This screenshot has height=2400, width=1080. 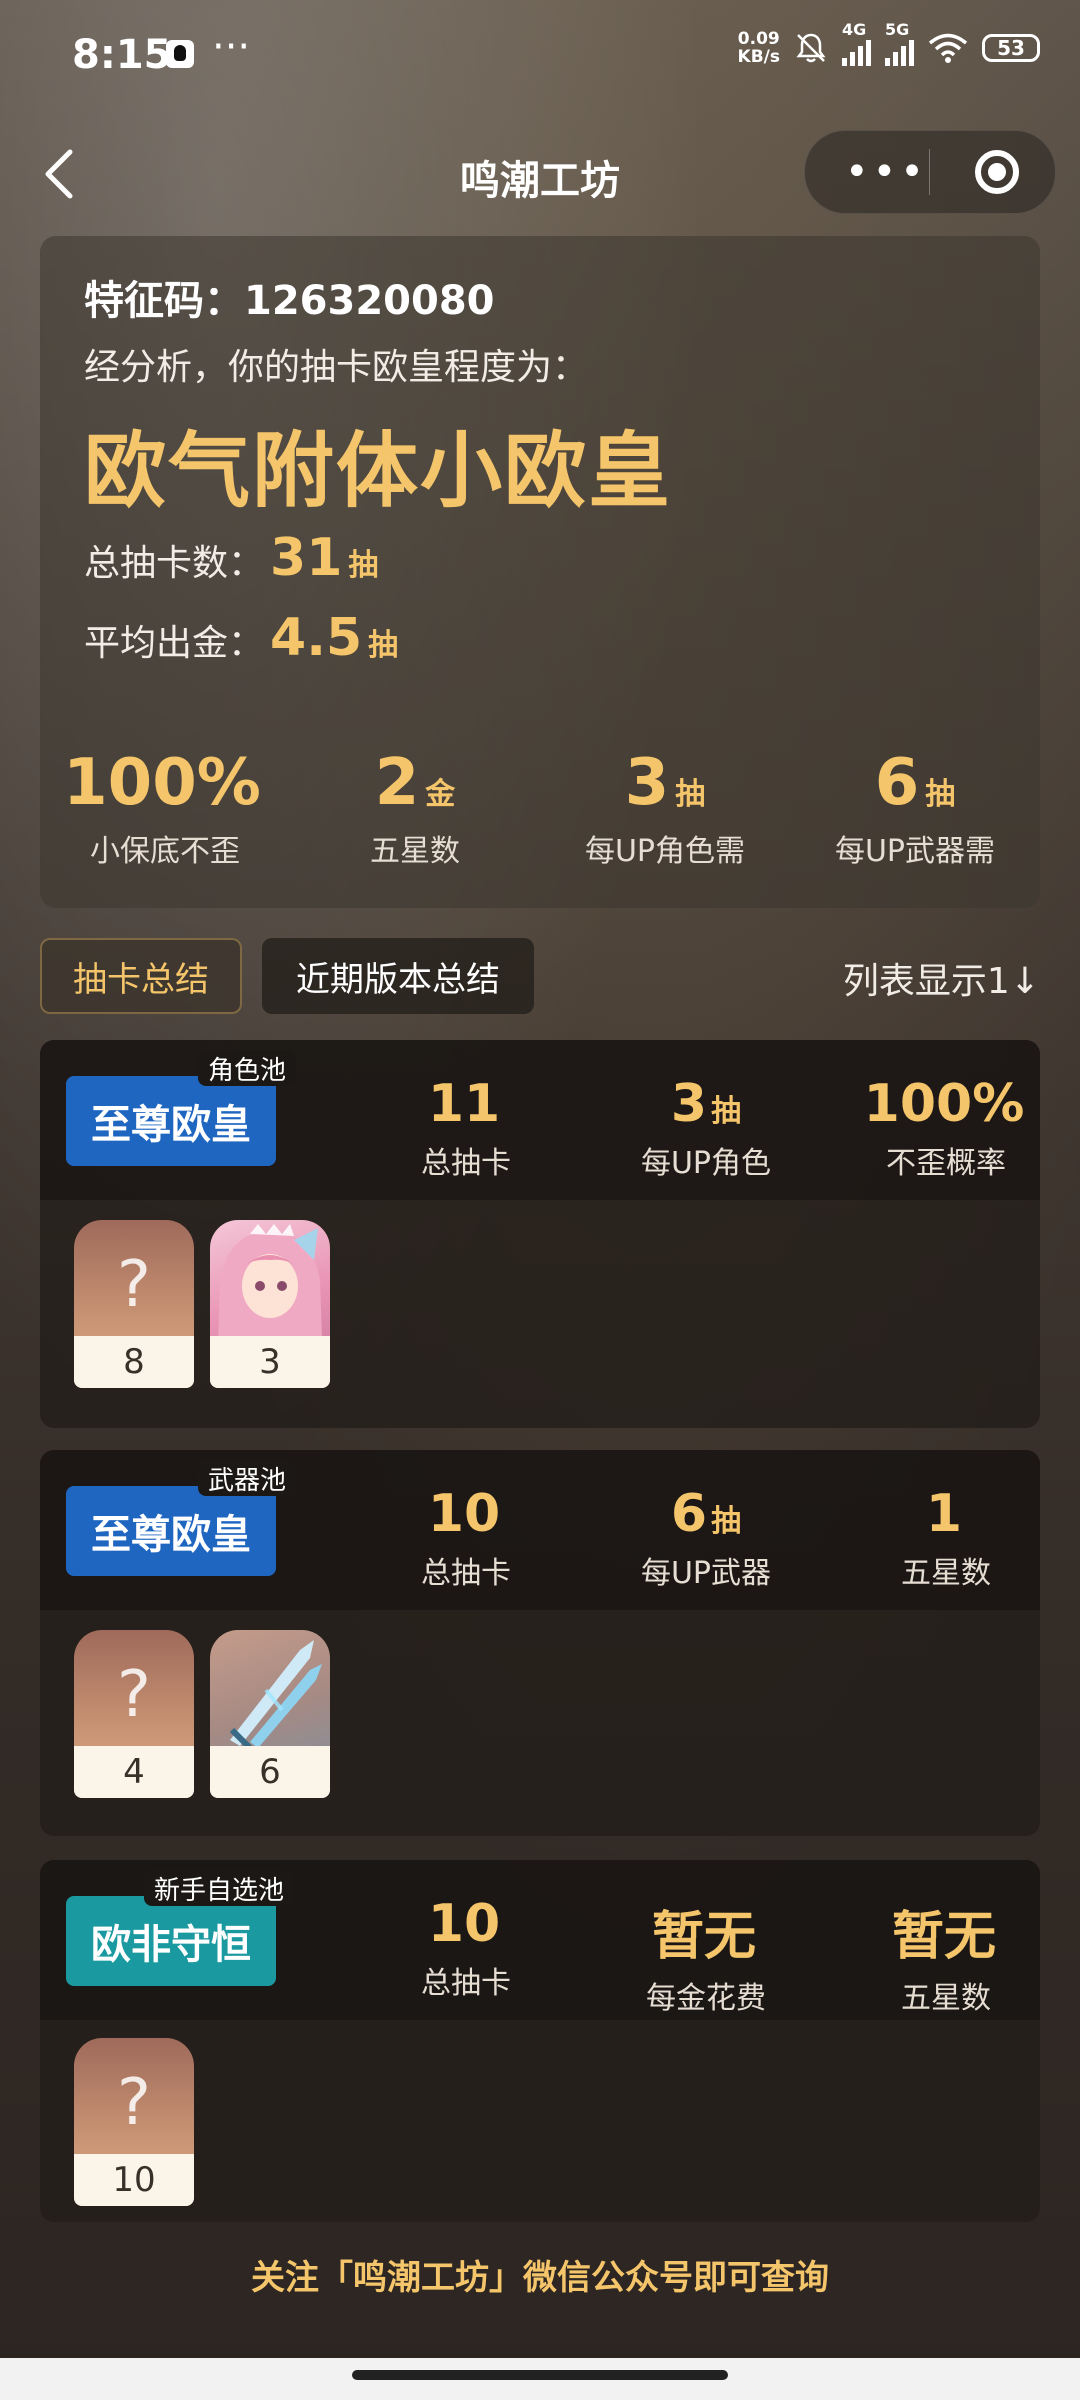 I want to click on list-display-toggle: 列表显示1↓, so click(x=941, y=978).